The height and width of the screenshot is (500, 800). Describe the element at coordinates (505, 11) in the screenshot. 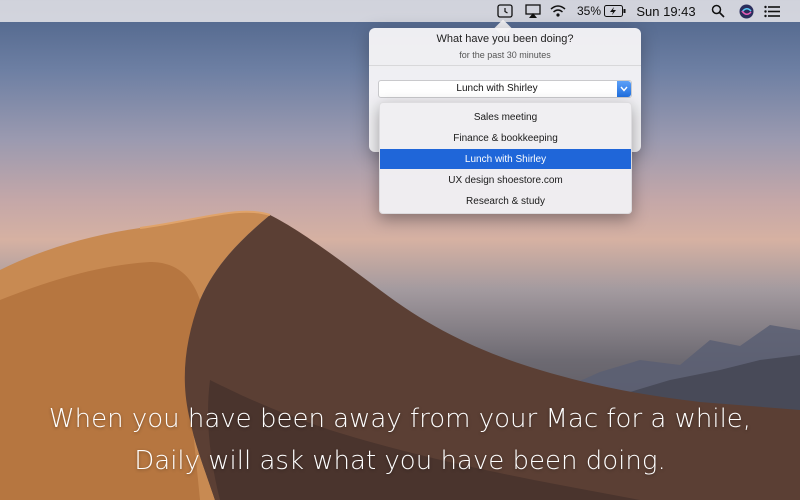

I see `clock-app-icon` at that location.